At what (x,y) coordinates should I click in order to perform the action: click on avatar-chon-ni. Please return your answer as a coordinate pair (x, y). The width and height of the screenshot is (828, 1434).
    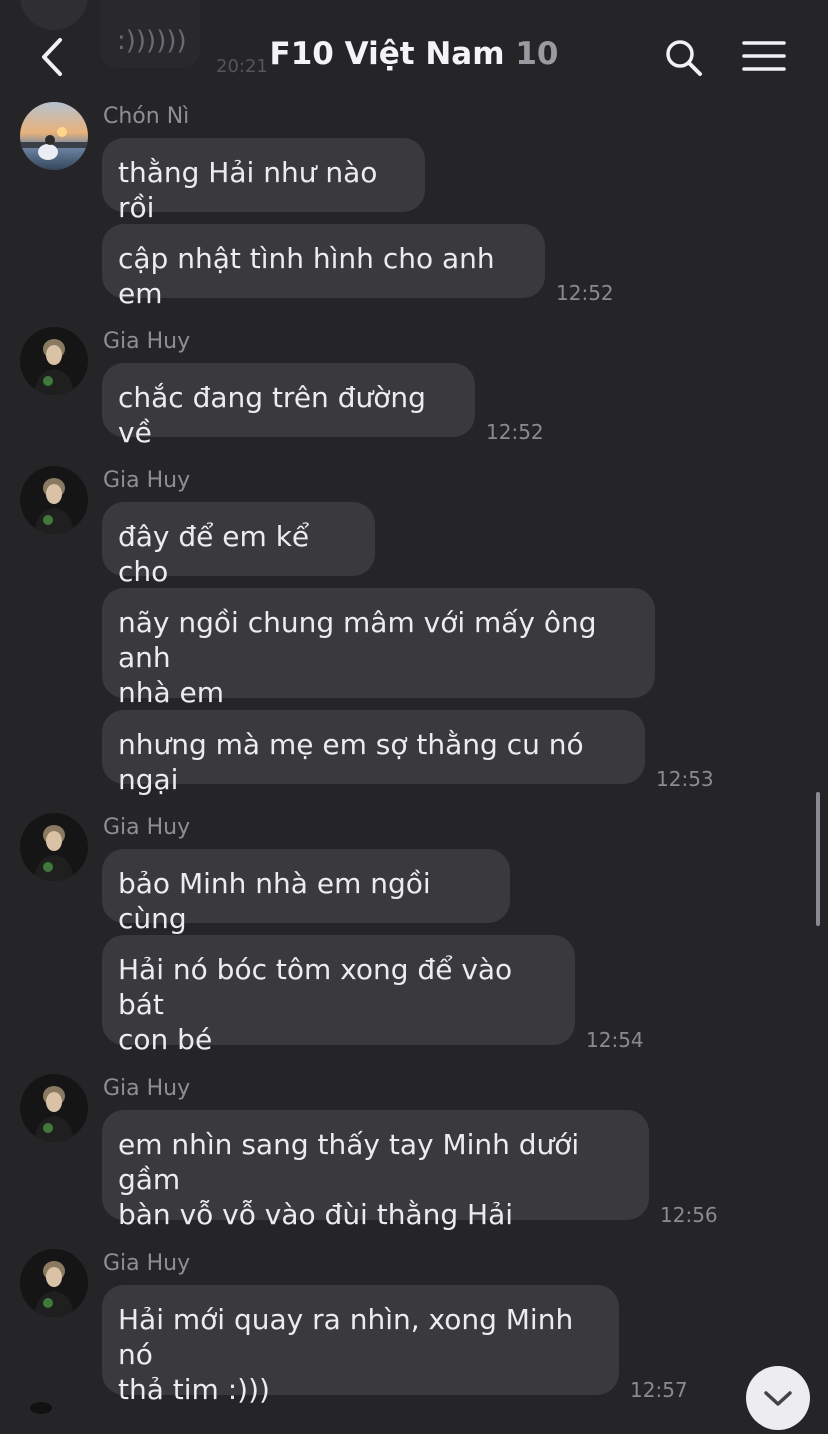
    Looking at the image, I should click on (54, 136).